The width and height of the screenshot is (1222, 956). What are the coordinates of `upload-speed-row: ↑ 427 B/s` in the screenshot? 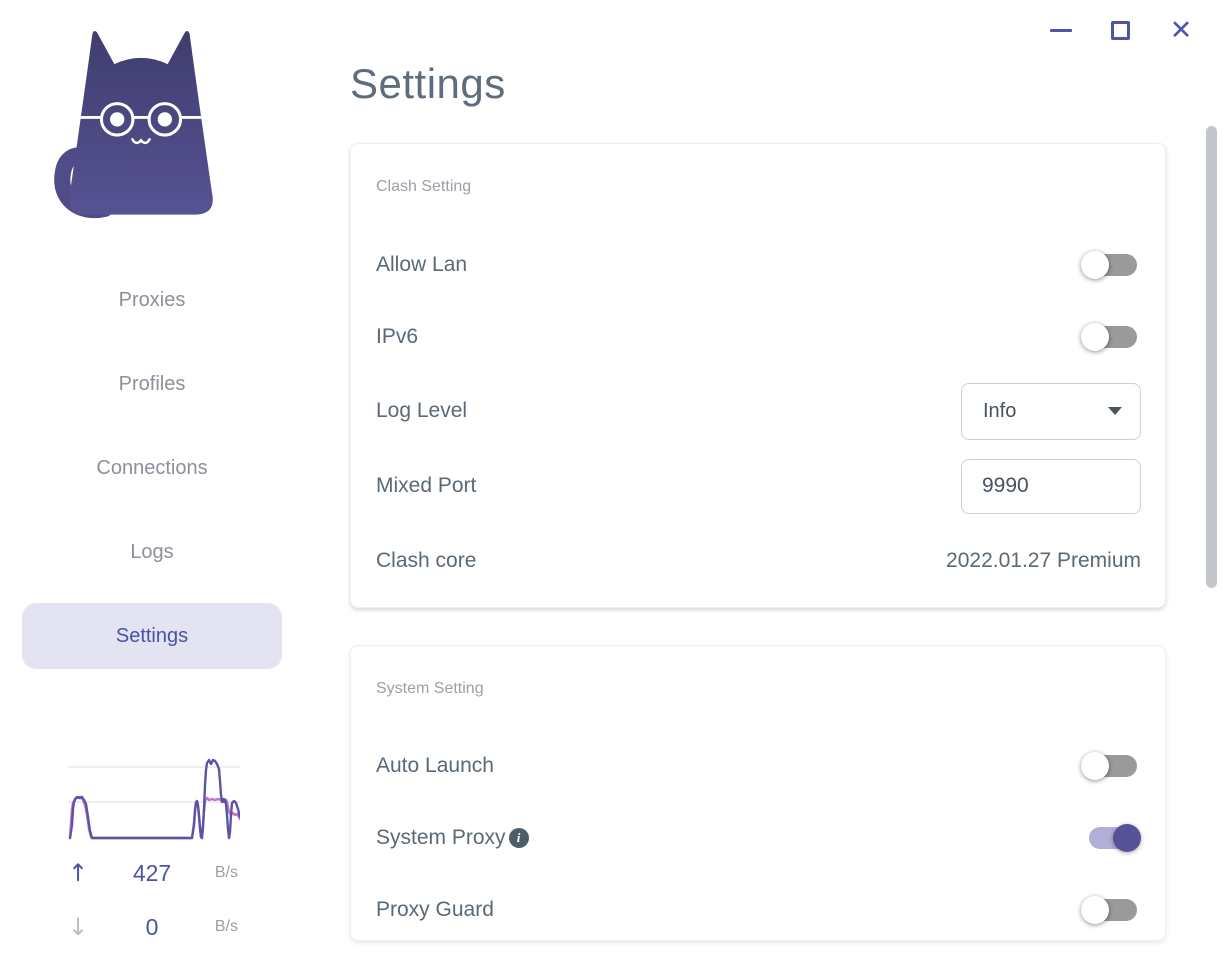 It's located at (153, 873).